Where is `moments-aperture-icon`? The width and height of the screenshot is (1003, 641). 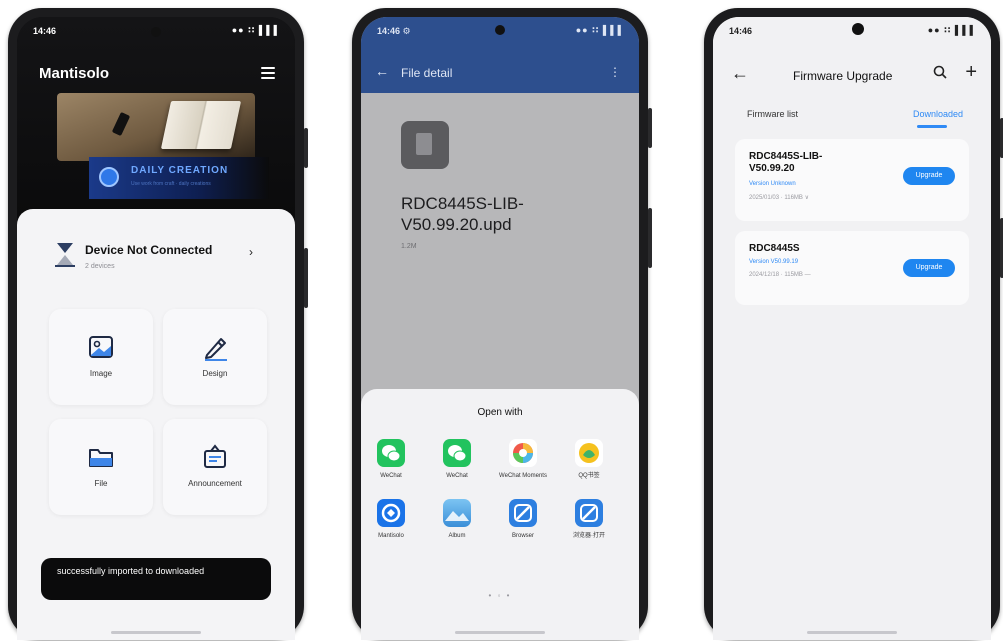 moments-aperture-icon is located at coordinates (523, 453).